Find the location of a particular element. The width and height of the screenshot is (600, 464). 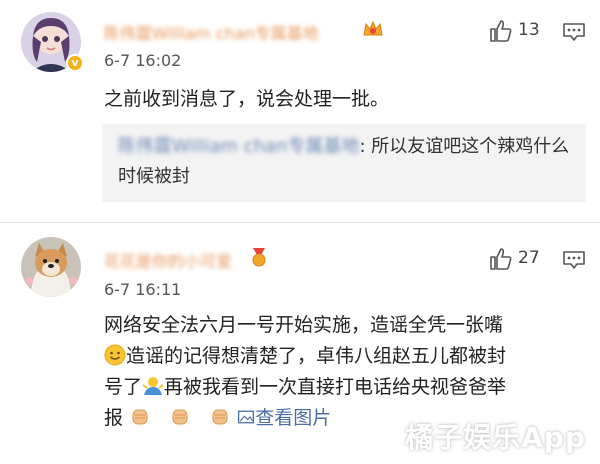

comment-time: 6-7 16:11 is located at coordinates (143, 289).